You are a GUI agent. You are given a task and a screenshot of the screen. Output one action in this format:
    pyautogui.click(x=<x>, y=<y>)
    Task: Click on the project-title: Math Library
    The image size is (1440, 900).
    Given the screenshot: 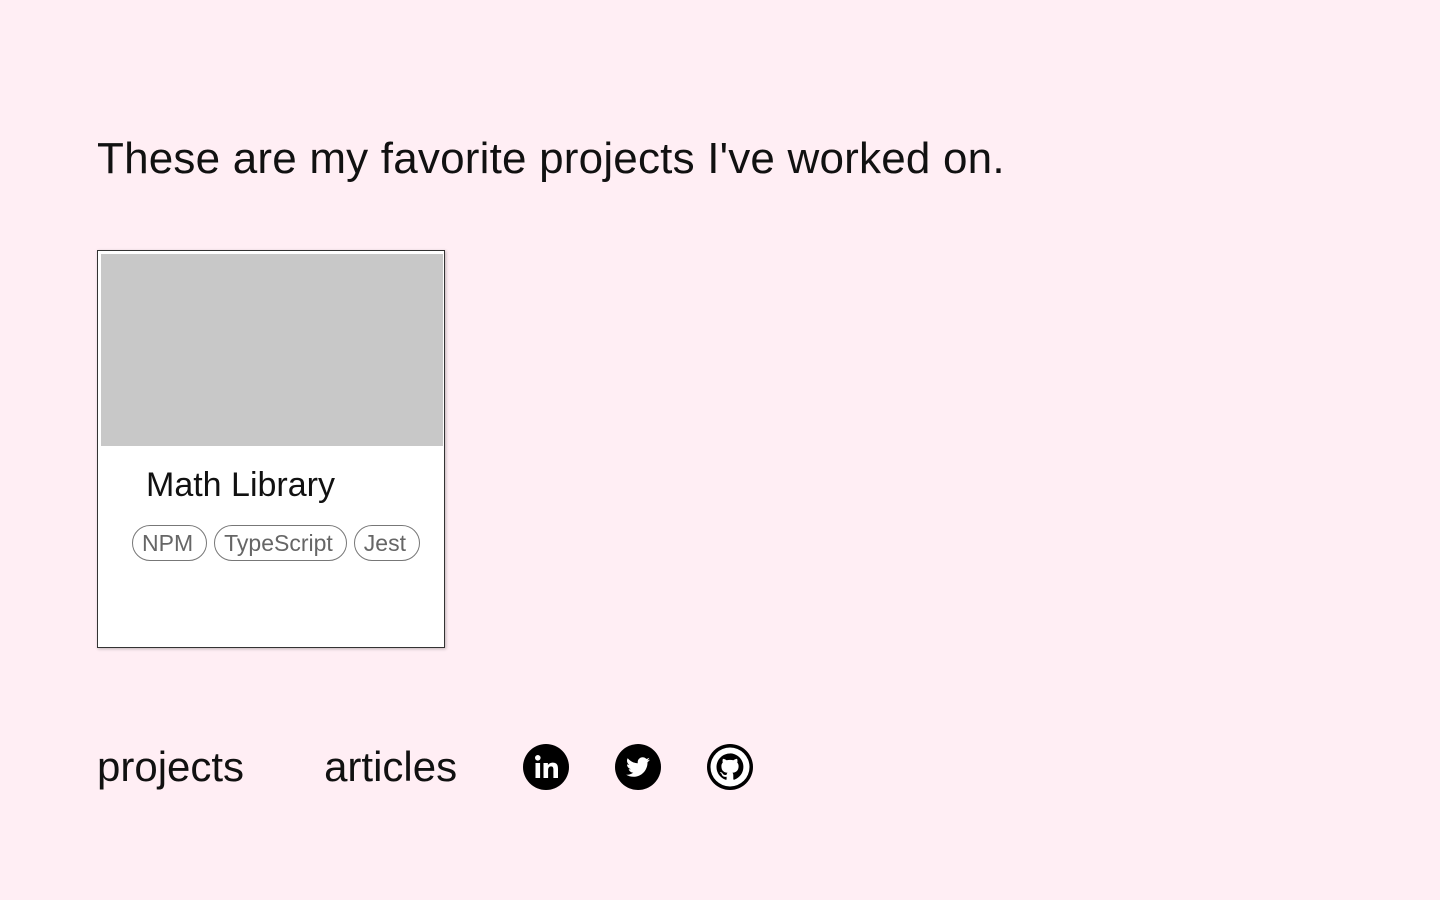 What is the action you would take?
    pyautogui.click(x=240, y=485)
    